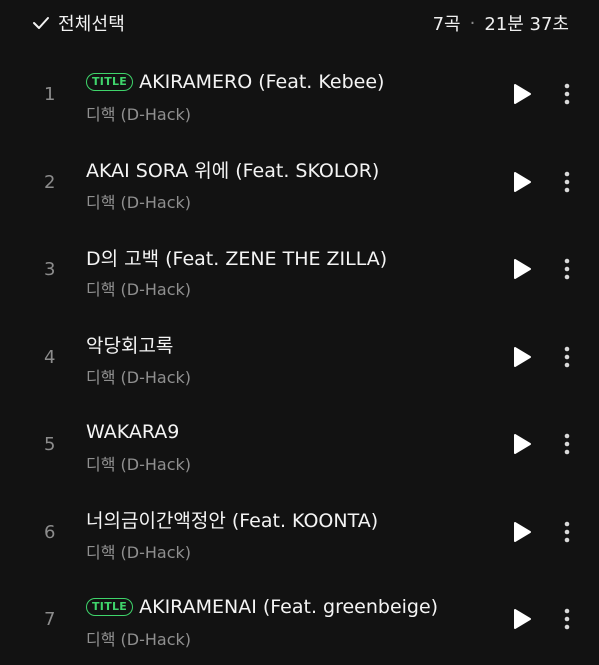 The height and width of the screenshot is (665, 599). What do you see at coordinates (232, 169) in the screenshot?
I see `track-title: AKAI SORA 위에 (Feat. SKOLOR)` at bounding box center [232, 169].